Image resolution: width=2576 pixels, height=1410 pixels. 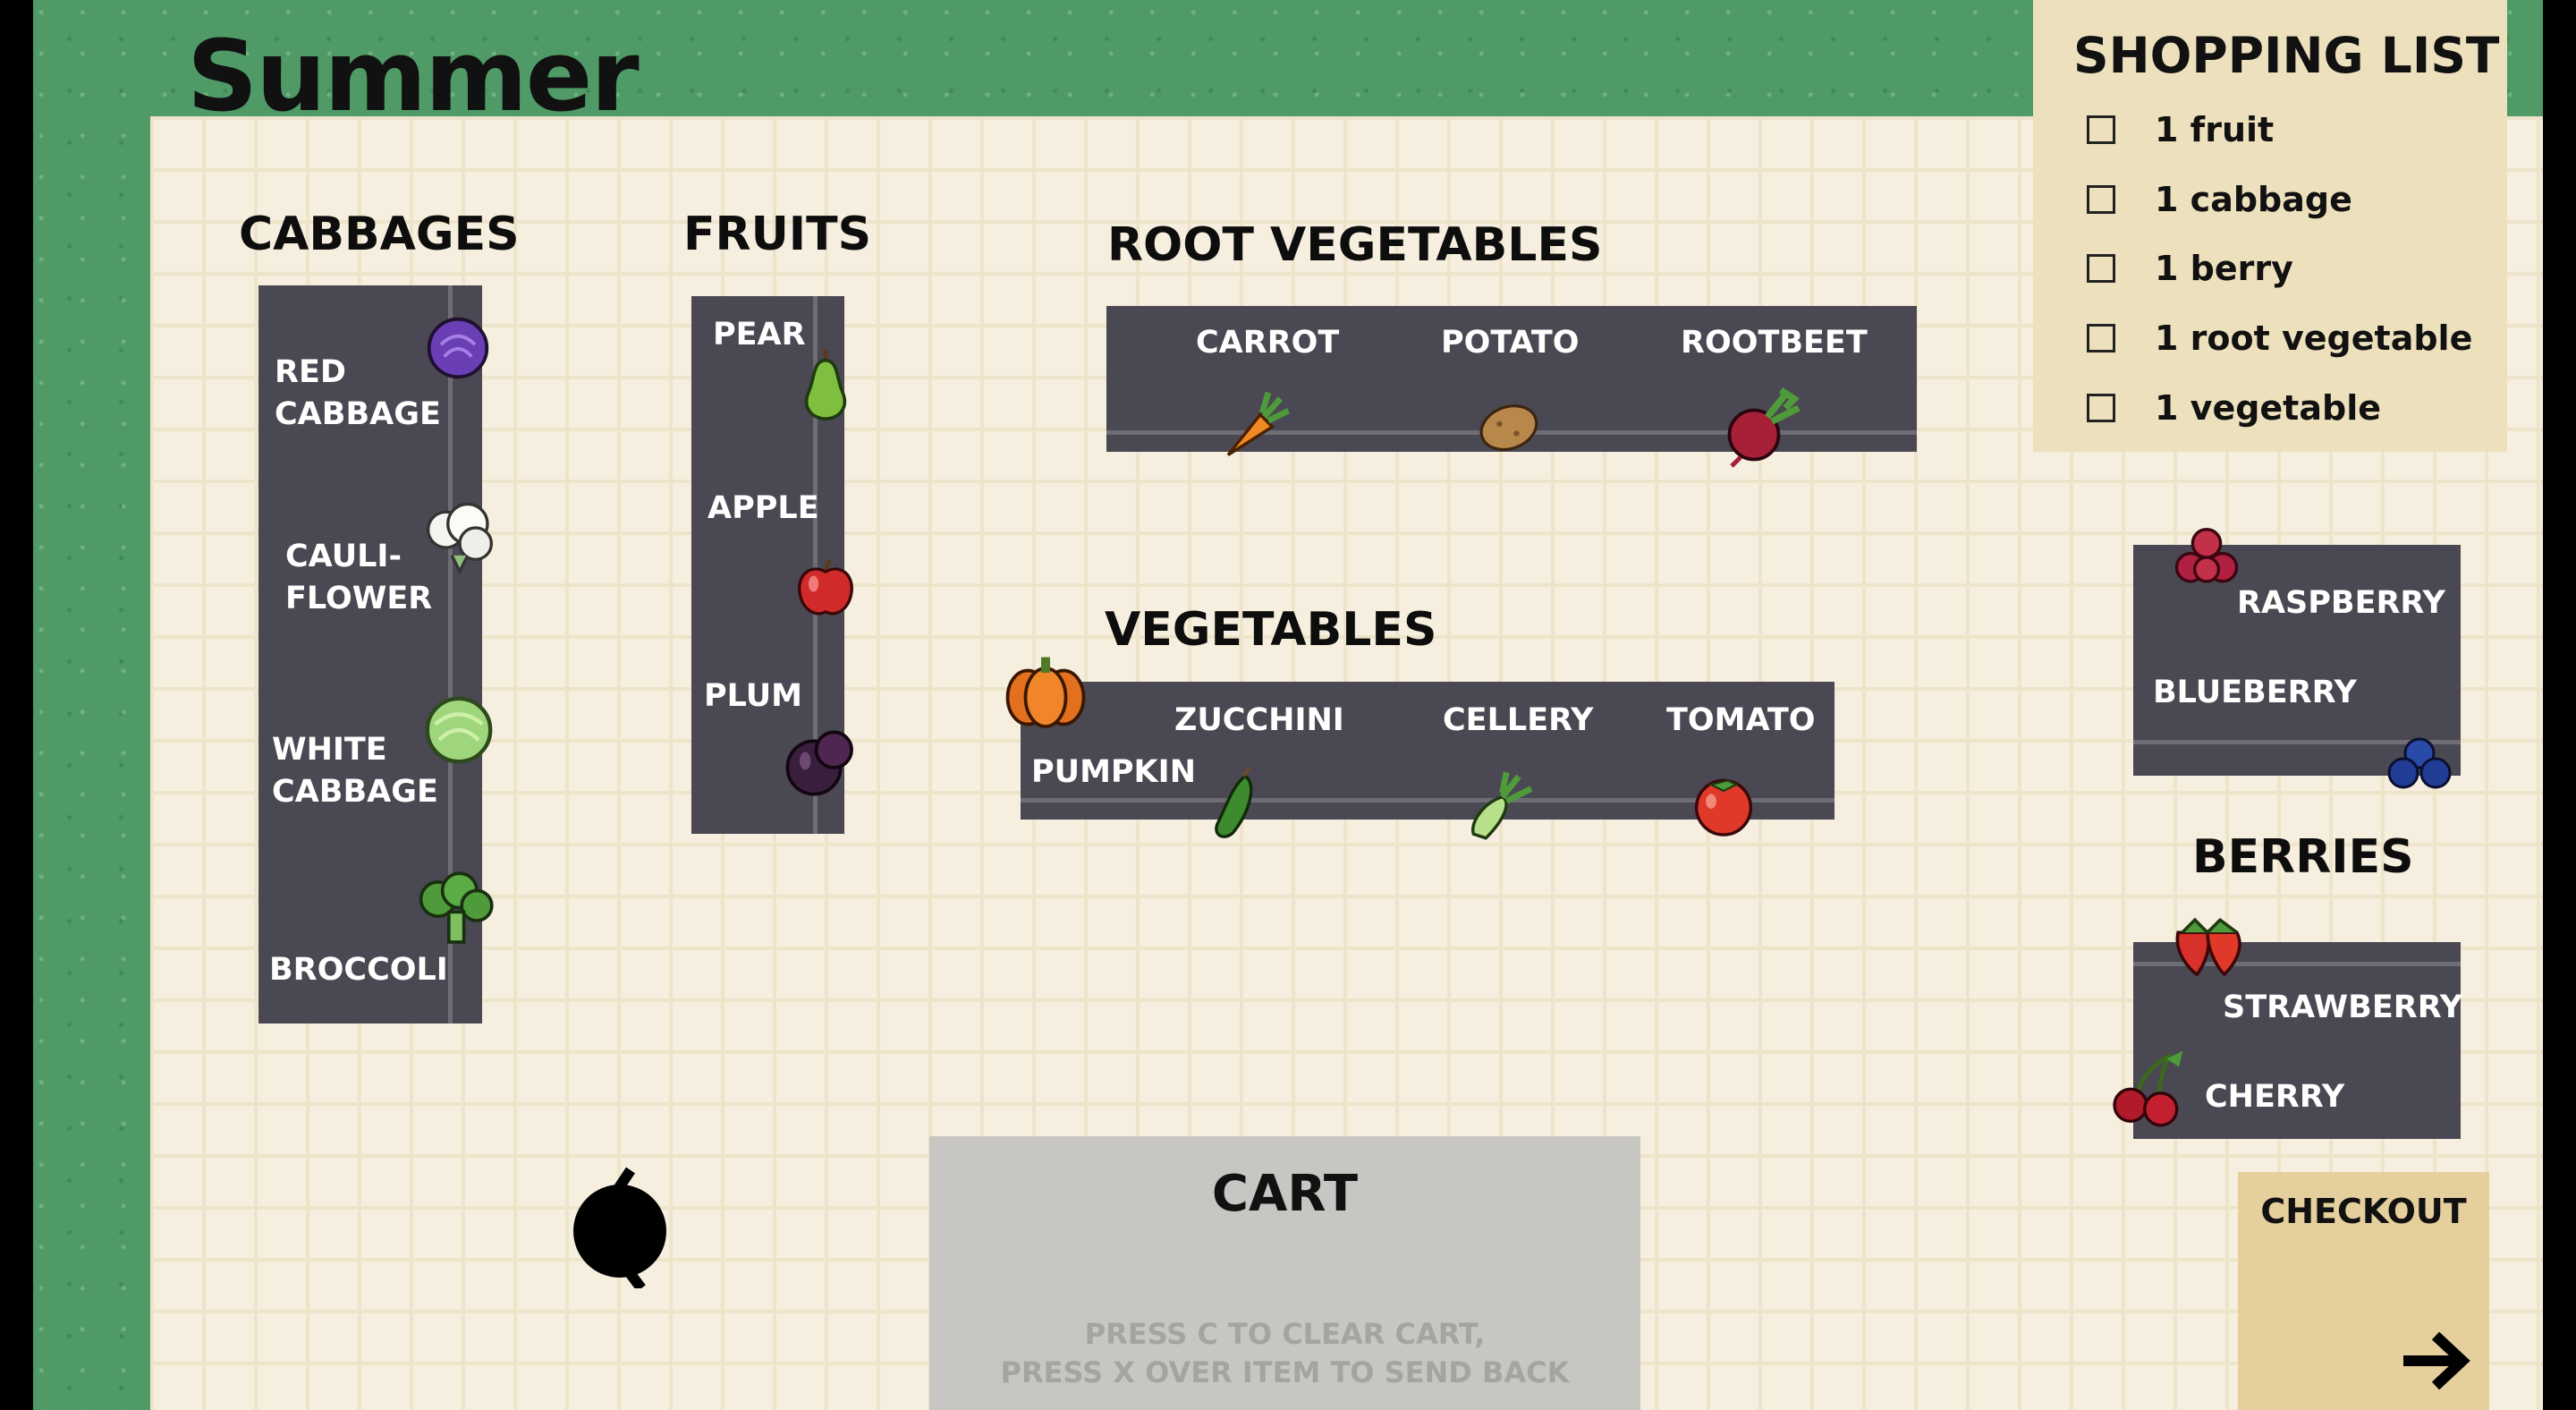 I want to click on shelf-item-zucchini: ZUCCHINI, so click(x=1259, y=721).